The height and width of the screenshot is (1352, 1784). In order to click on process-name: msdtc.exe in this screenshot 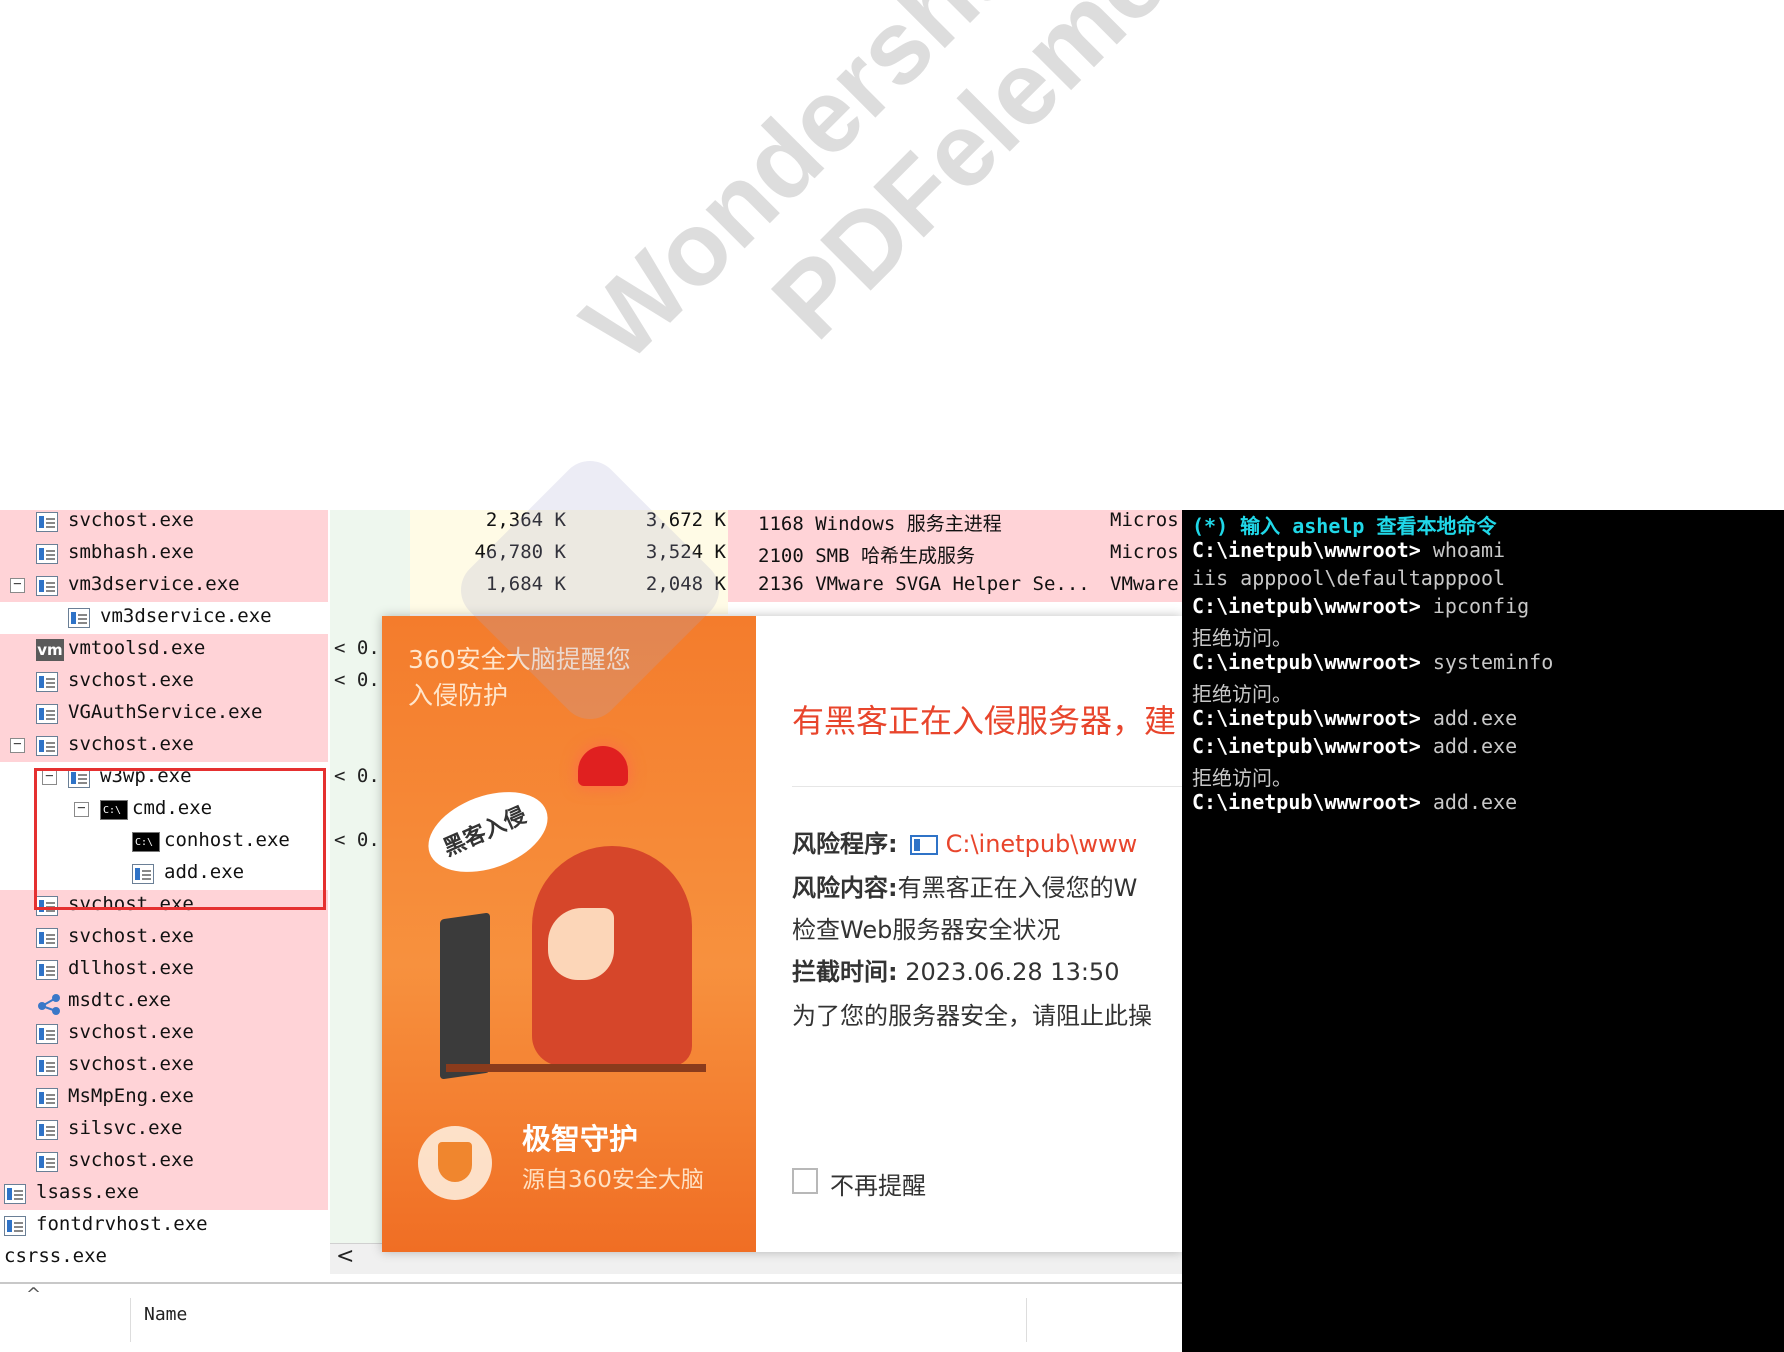, I will do `click(119, 1000)`.